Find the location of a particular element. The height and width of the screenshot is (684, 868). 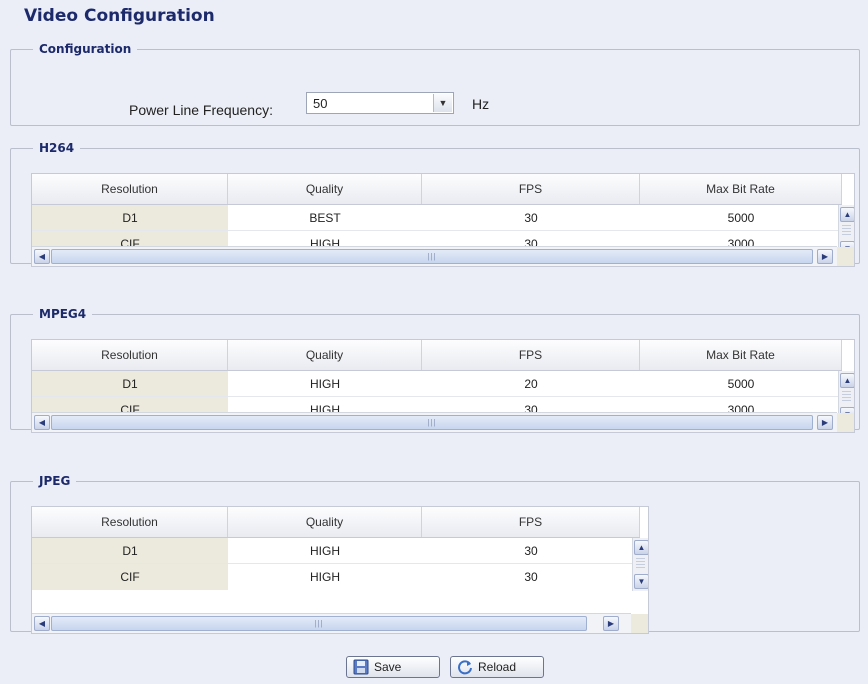

reload-button: Reload is located at coordinates (497, 667).